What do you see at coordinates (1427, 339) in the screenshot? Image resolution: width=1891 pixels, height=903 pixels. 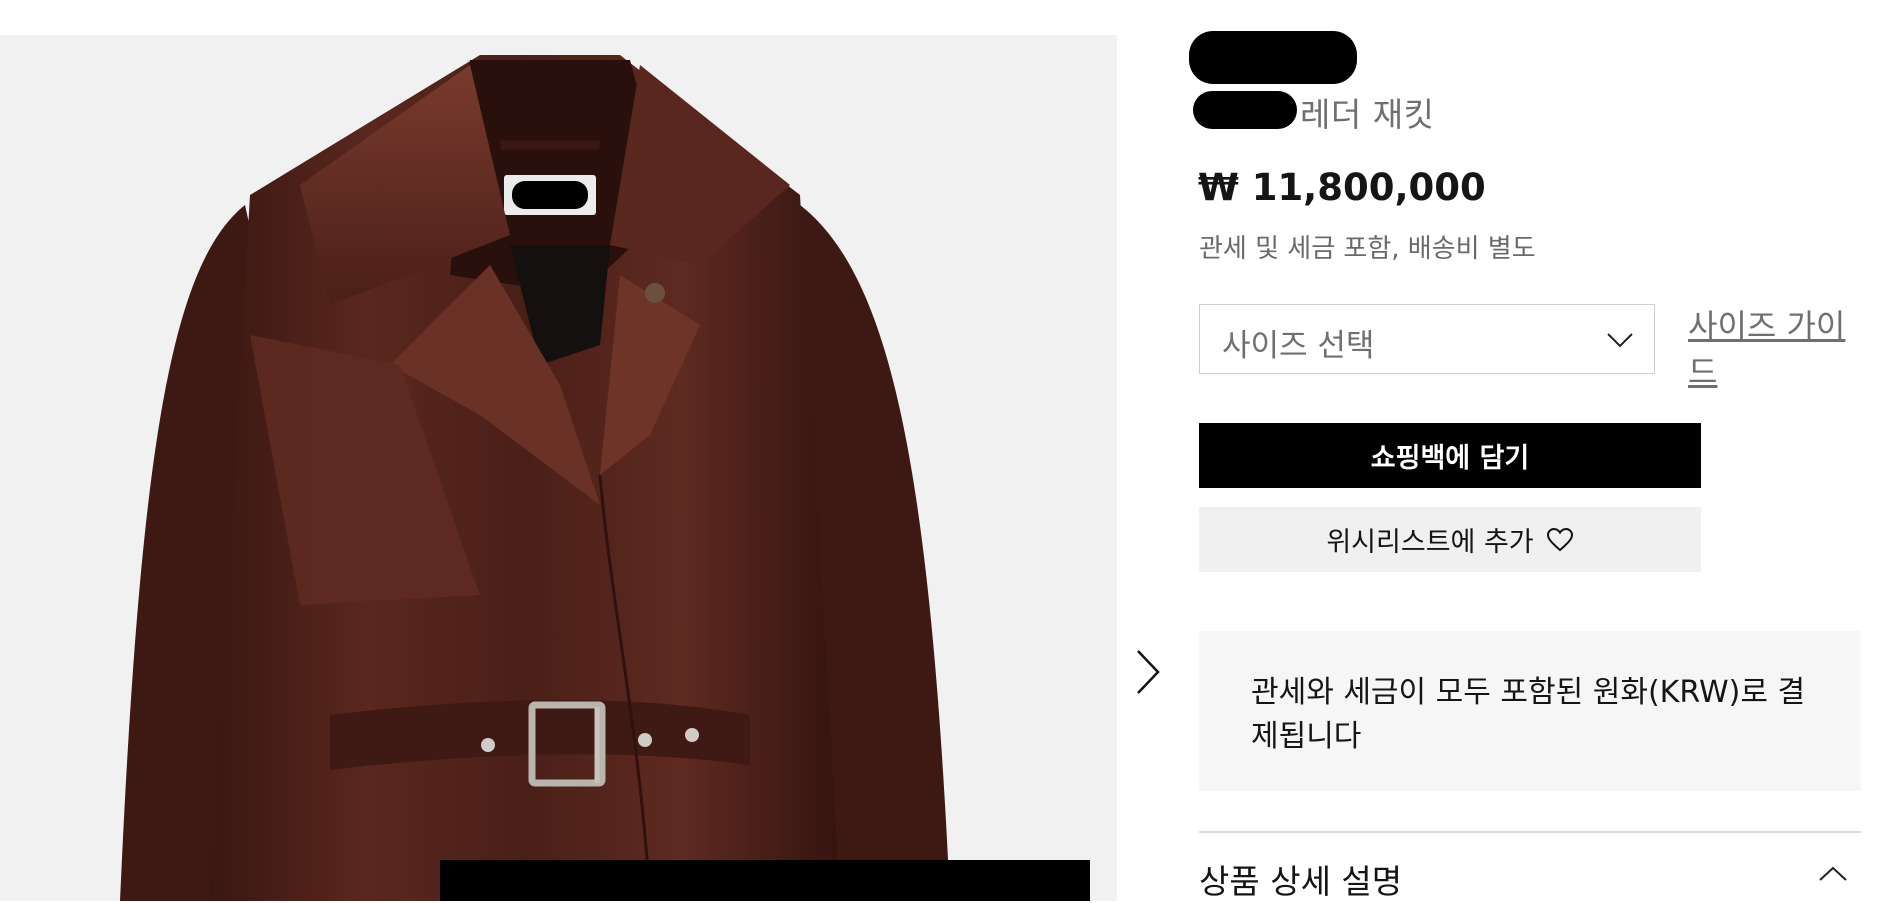 I see `size-select: 사이즈 선택` at bounding box center [1427, 339].